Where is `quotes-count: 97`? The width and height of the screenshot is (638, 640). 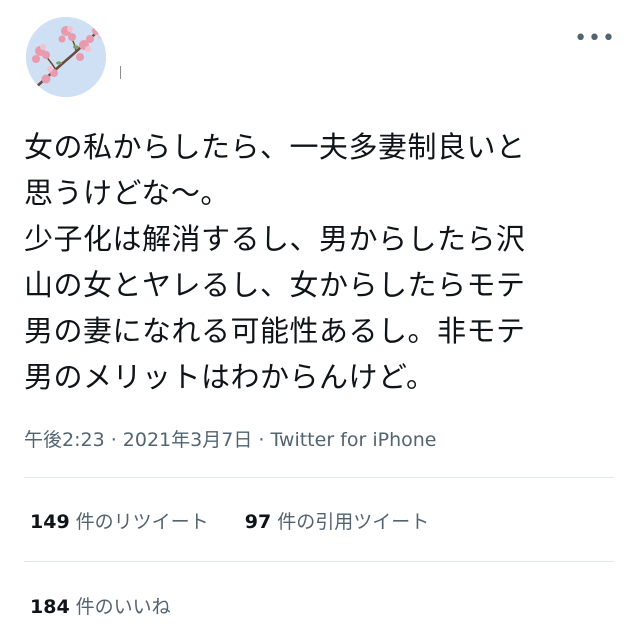
quotes-count: 97 is located at coordinates (258, 522).